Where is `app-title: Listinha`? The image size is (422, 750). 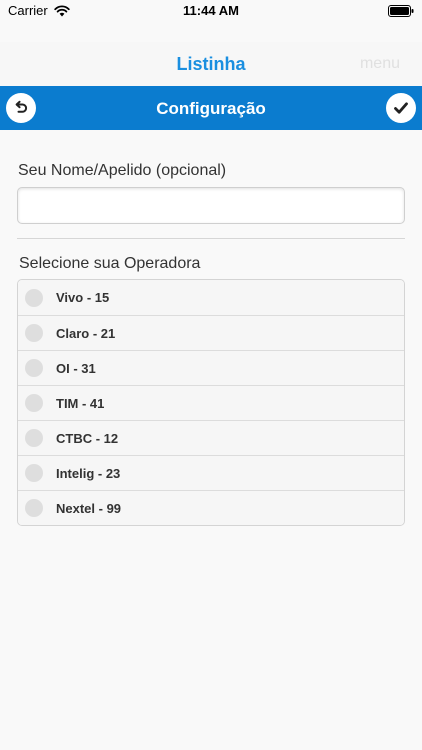
app-title: Listinha is located at coordinates (211, 64).